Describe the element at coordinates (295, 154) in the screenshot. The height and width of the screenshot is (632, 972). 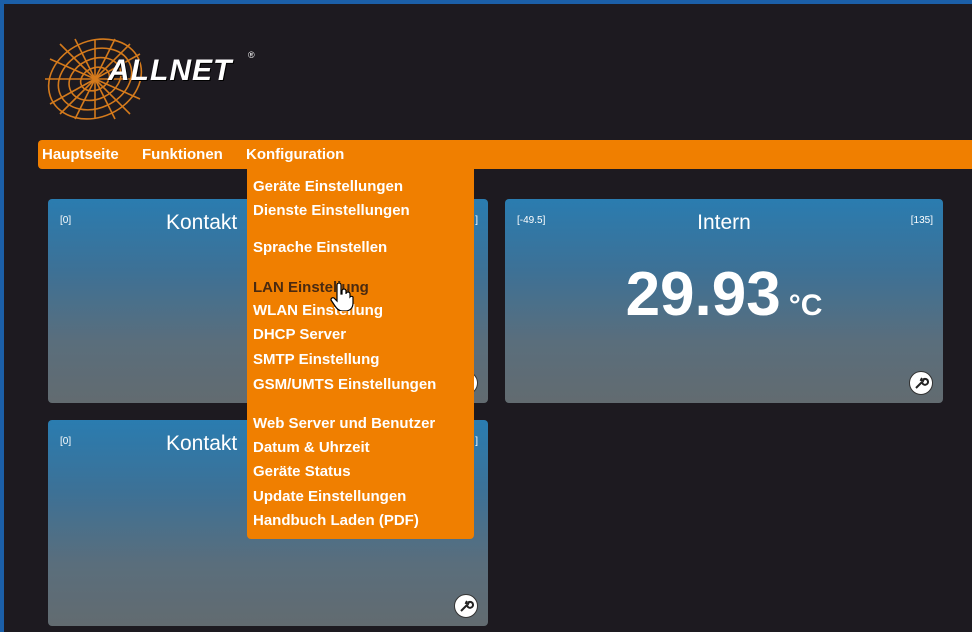
I see `nav-konfiguration: Konfiguration` at that location.